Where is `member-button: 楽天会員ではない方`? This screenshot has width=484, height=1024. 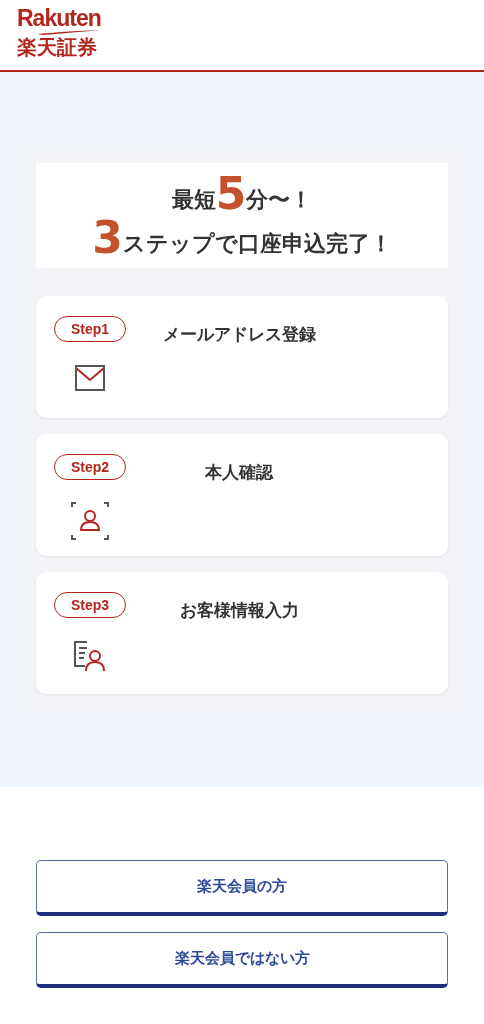
member-button: 楽天会員ではない方 is located at coordinates (242, 960).